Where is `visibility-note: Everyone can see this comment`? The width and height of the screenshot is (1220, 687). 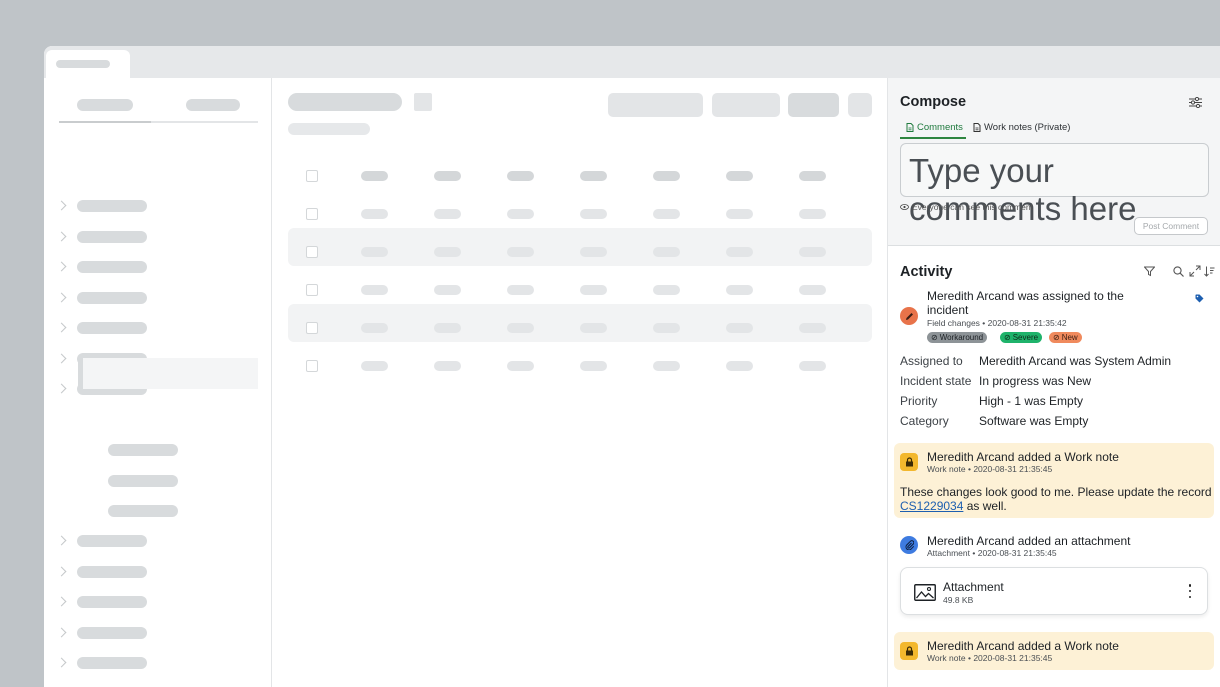 visibility-note: Everyone can see this comment is located at coordinates (966, 207).